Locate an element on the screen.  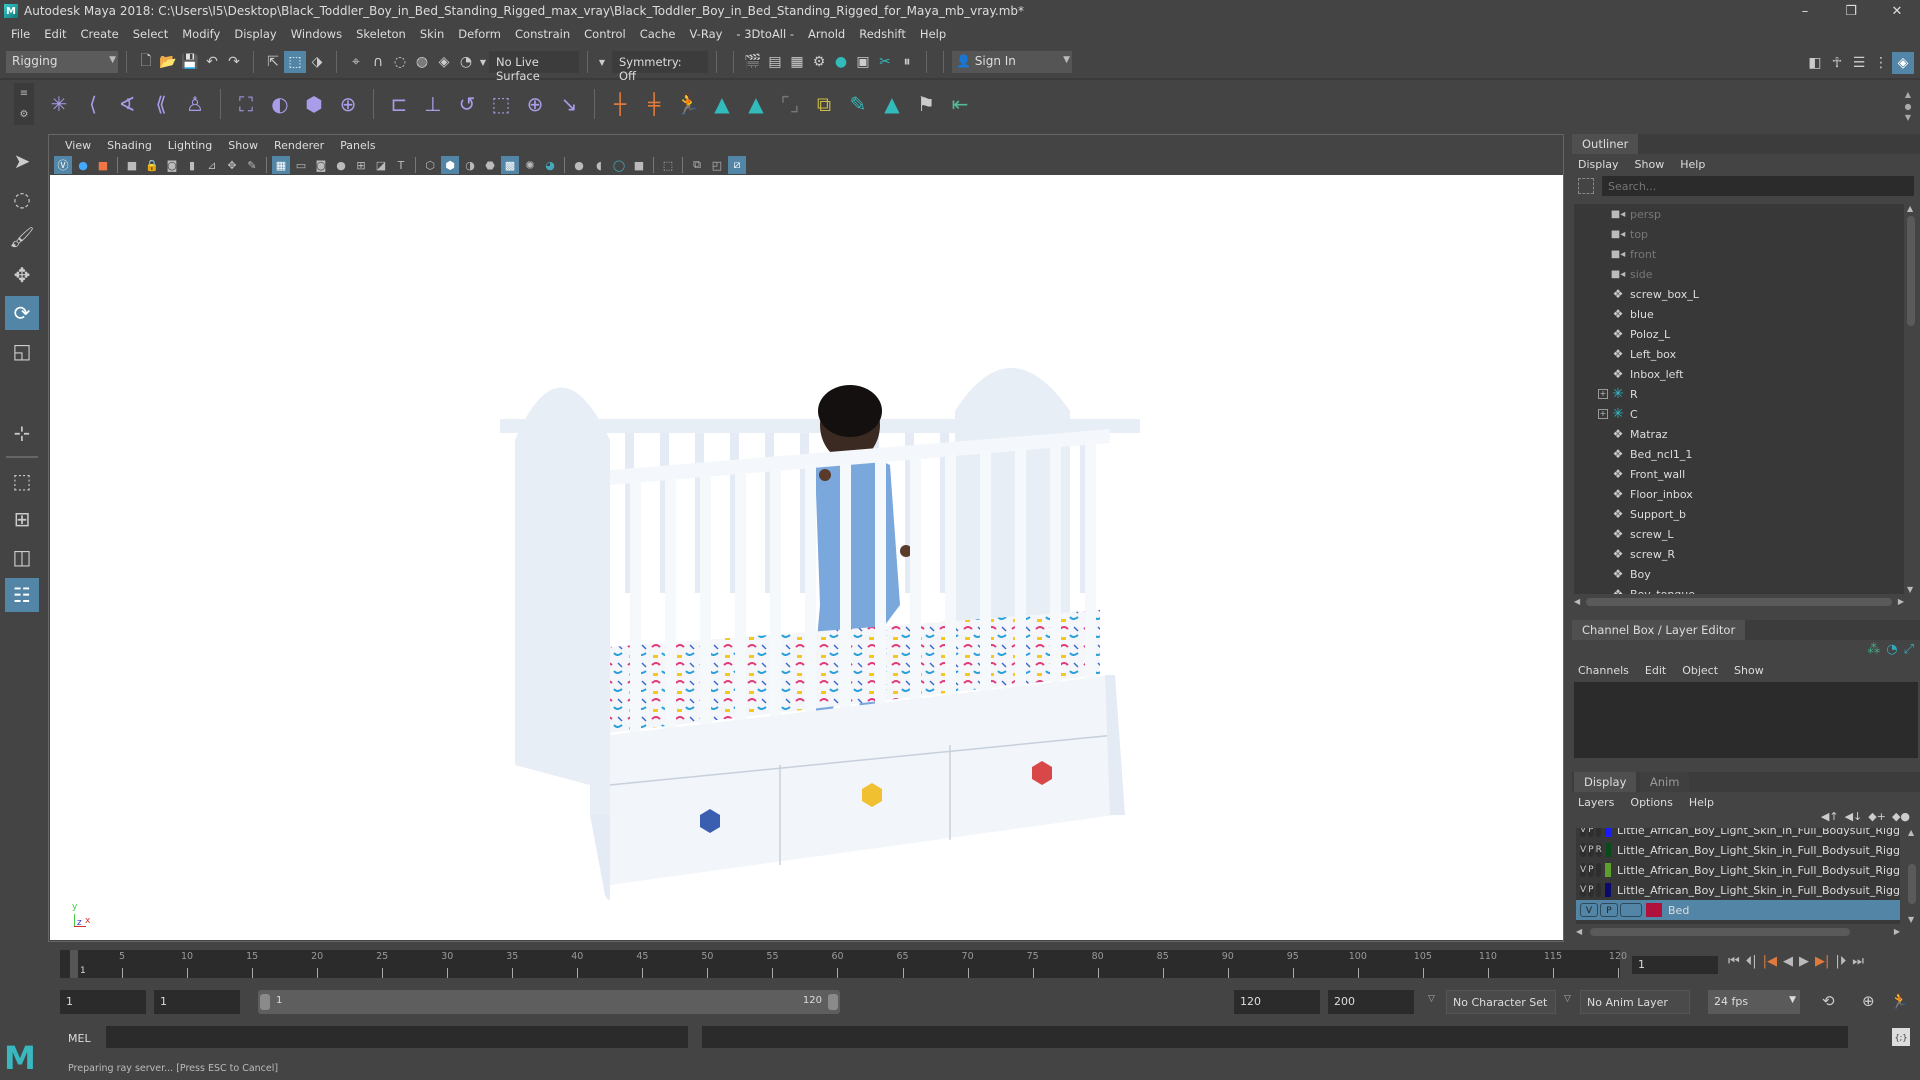
animation-end-field: 200 is located at coordinates (1371, 1002).